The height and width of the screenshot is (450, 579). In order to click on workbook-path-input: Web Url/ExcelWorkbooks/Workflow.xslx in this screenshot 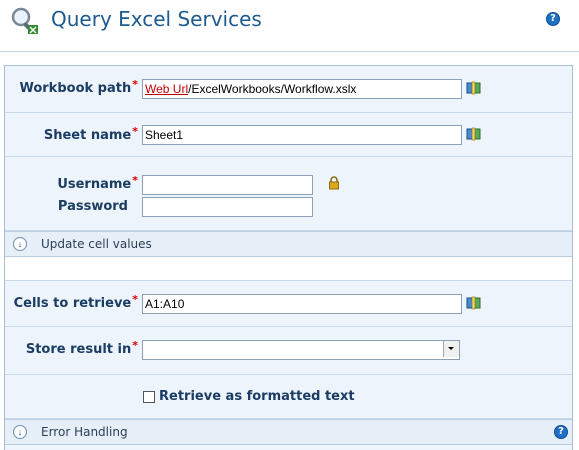, I will do `click(302, 89)`.